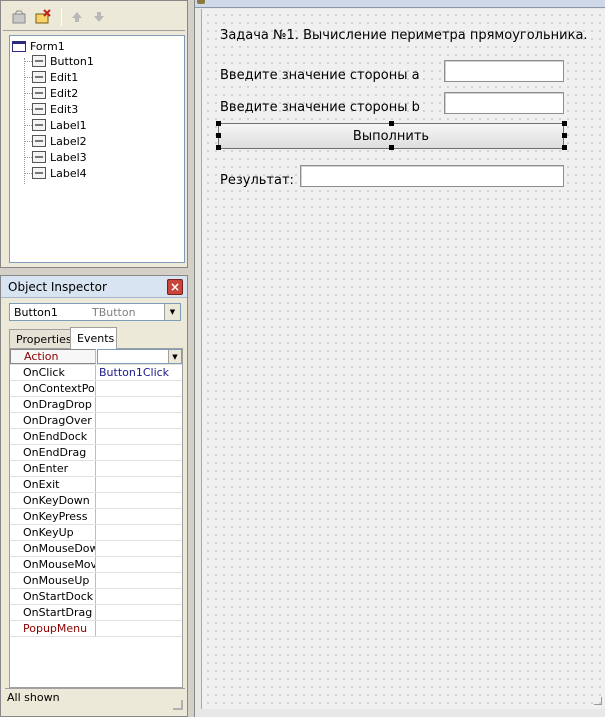 This screenshot has width=605, height=717. What do you see at coordinates (55, 93) in the screenshot?
I see `tree-item-edit2: Edit2` at bounding box center [55, 93].